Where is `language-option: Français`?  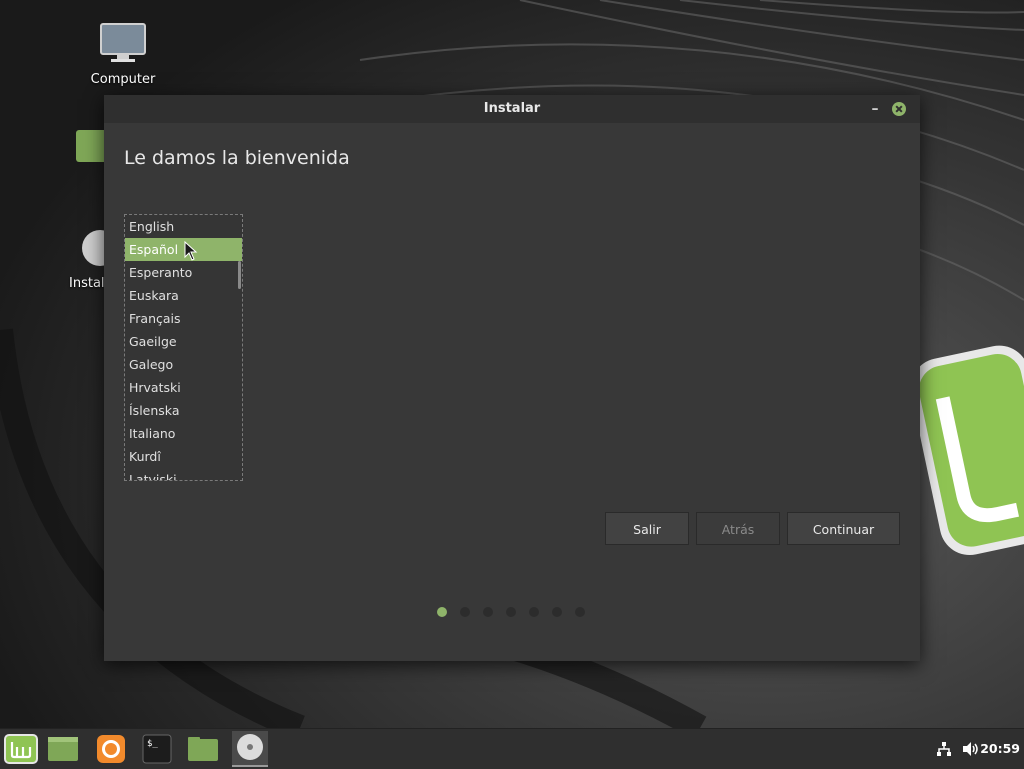 language-option: Français is located at coordinates (183, 318).